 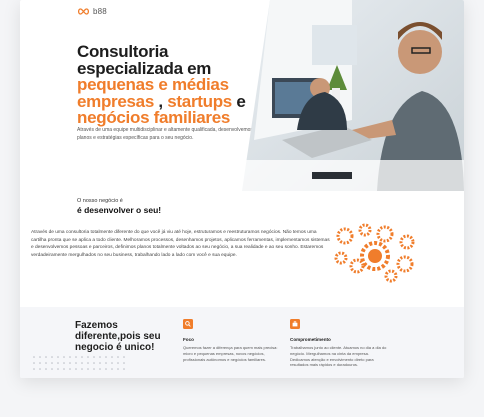 What do you see at coordinates (92, 11) in the screenshot?
I see `brand-logo: b88` at bounding box center [92, 11].